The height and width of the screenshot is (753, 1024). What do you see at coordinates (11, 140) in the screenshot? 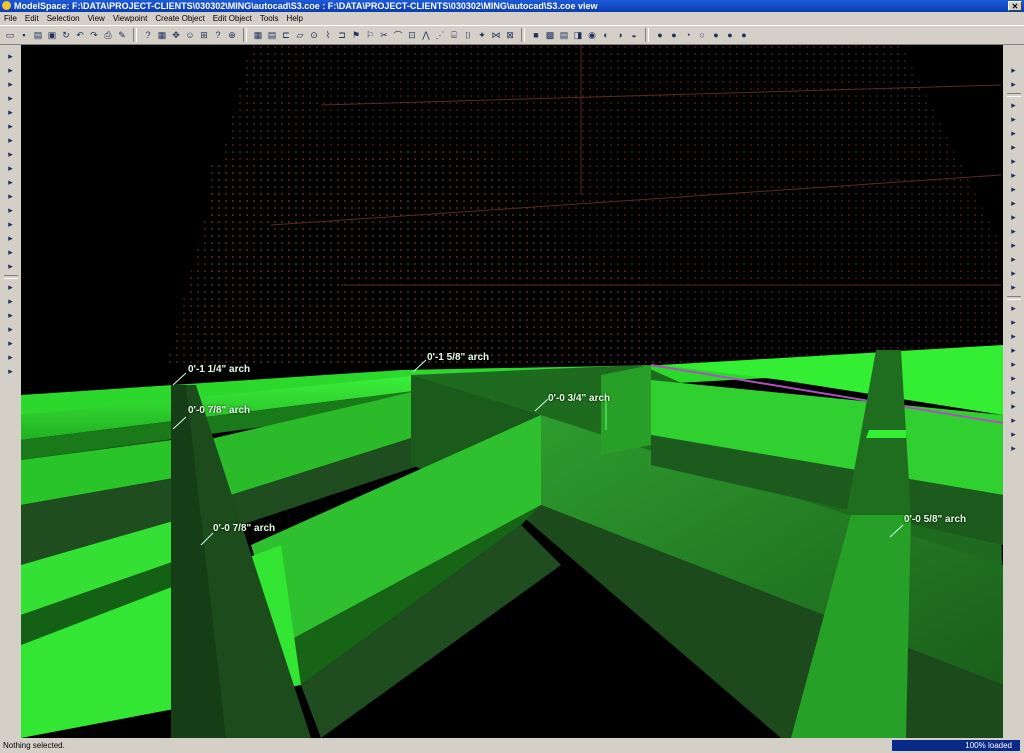
I see `column-icon: ▸` at bounding box center [11, 140].